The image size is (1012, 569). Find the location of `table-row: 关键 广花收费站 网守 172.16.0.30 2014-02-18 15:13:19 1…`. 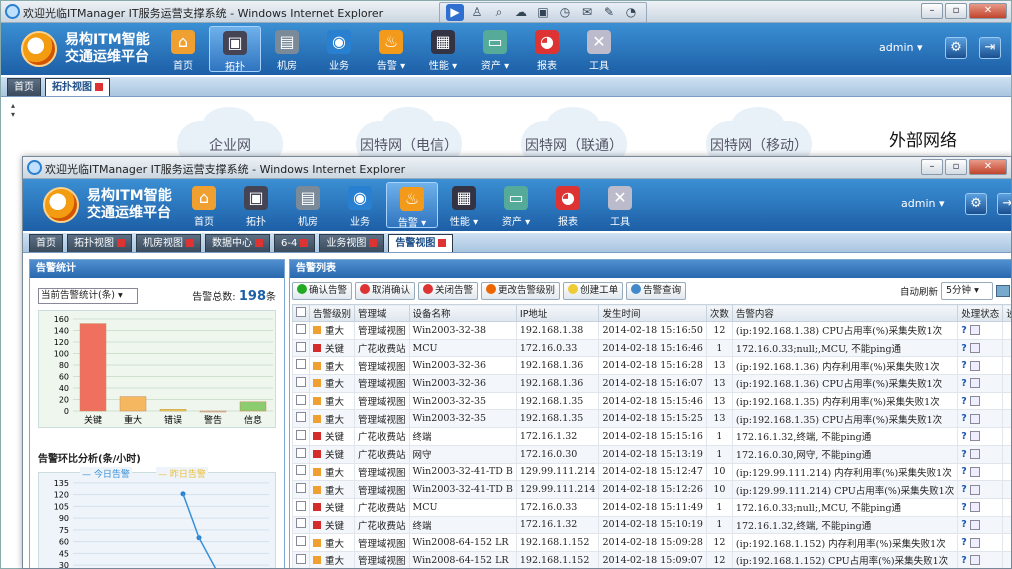

table-row: 关键 广花收费站 网守 172.16.0.30 2014-02-18 15:13:19 1… is located at coordinates (651, 454).